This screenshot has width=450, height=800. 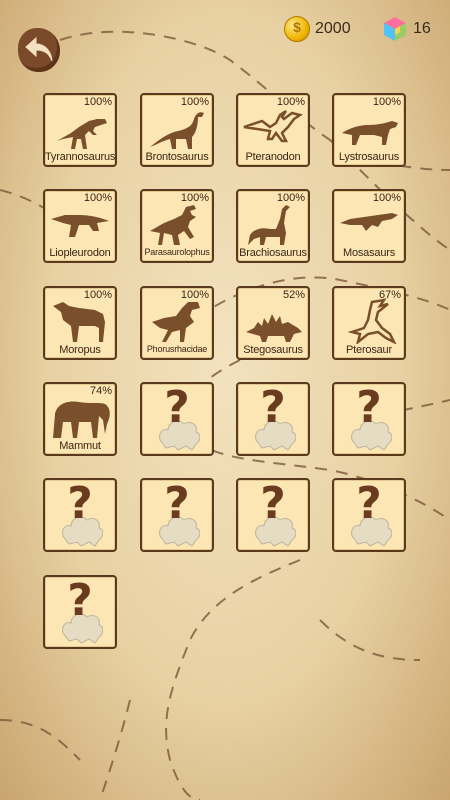 I want to click on dino-name: Mosasaurs, so click(x=369, y=253).